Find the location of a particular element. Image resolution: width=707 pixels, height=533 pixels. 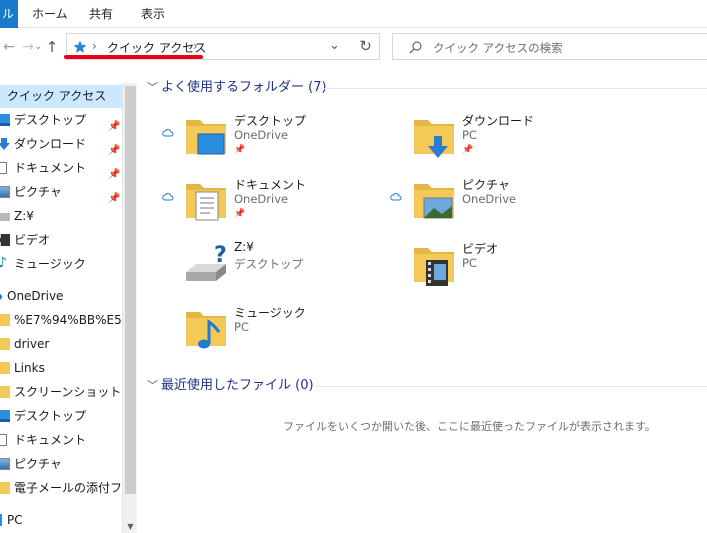

sidebar-item-onedrive-documents: ドキュメント is located at coordinates (61, 440).